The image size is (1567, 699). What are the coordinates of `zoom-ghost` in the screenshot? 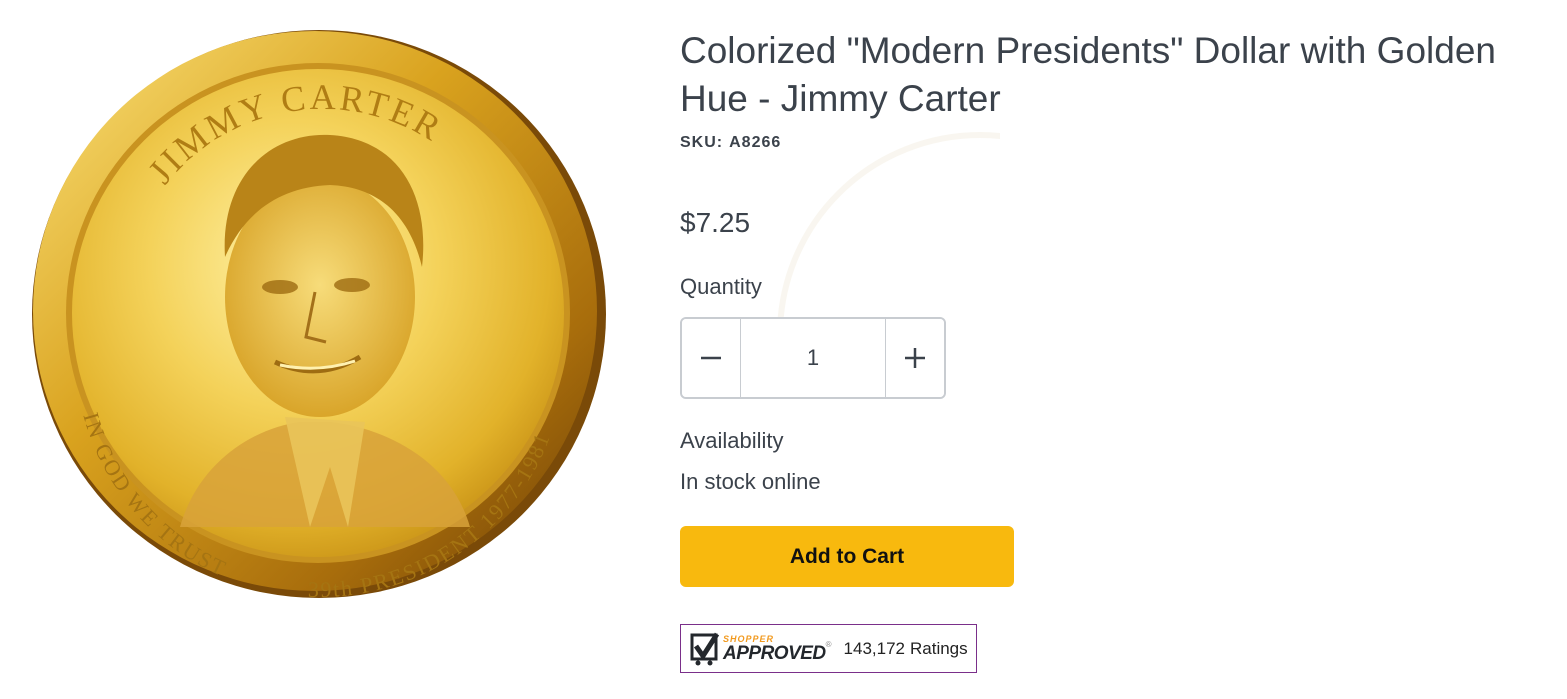 It's located at (888, 228).